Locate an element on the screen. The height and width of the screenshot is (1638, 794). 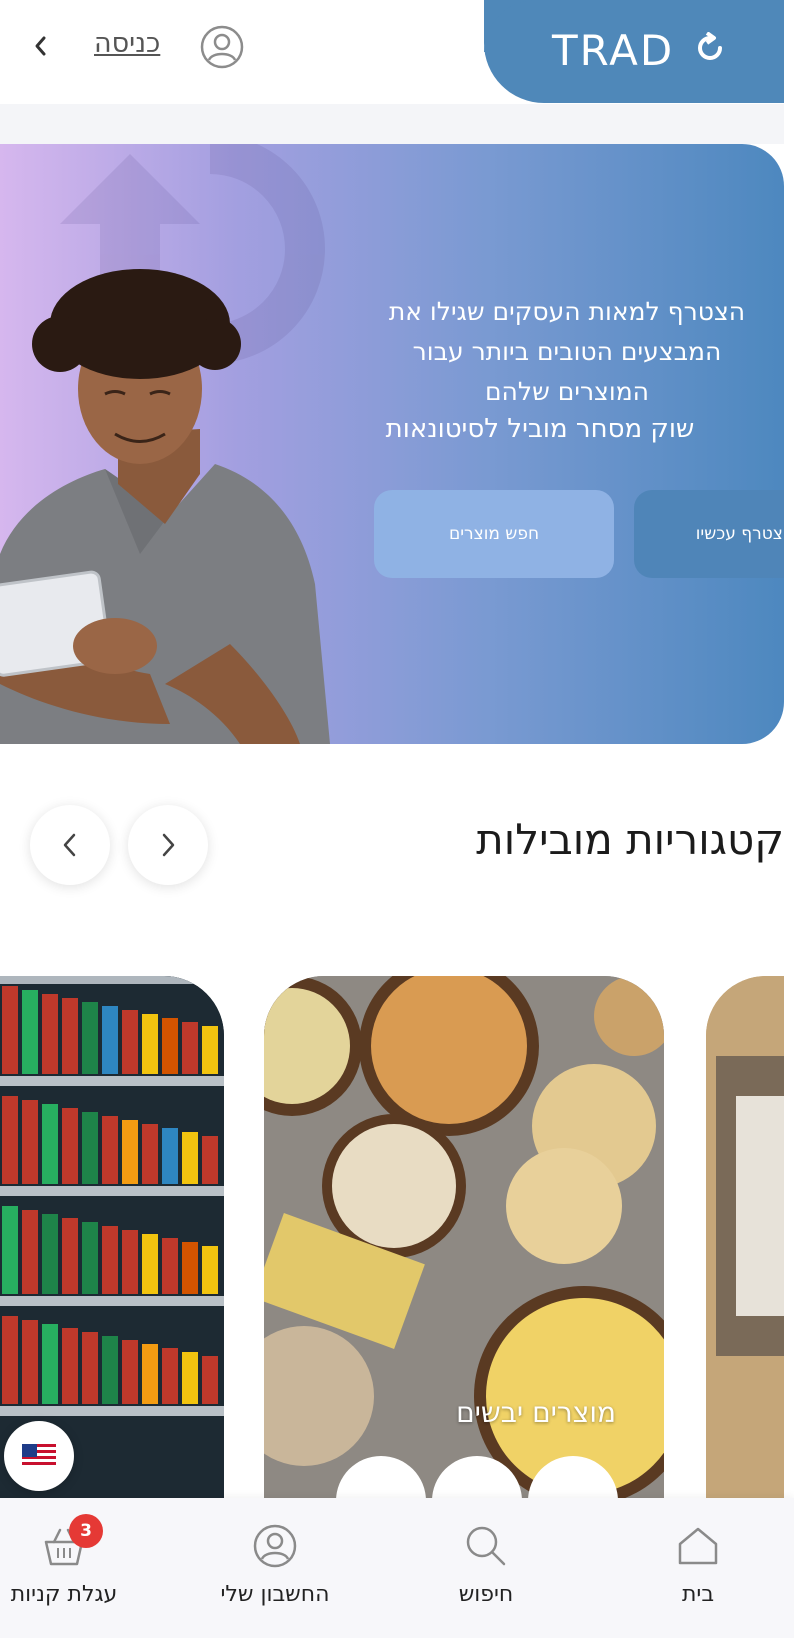
chevron-right-icon is located at coordinates (168, 845).